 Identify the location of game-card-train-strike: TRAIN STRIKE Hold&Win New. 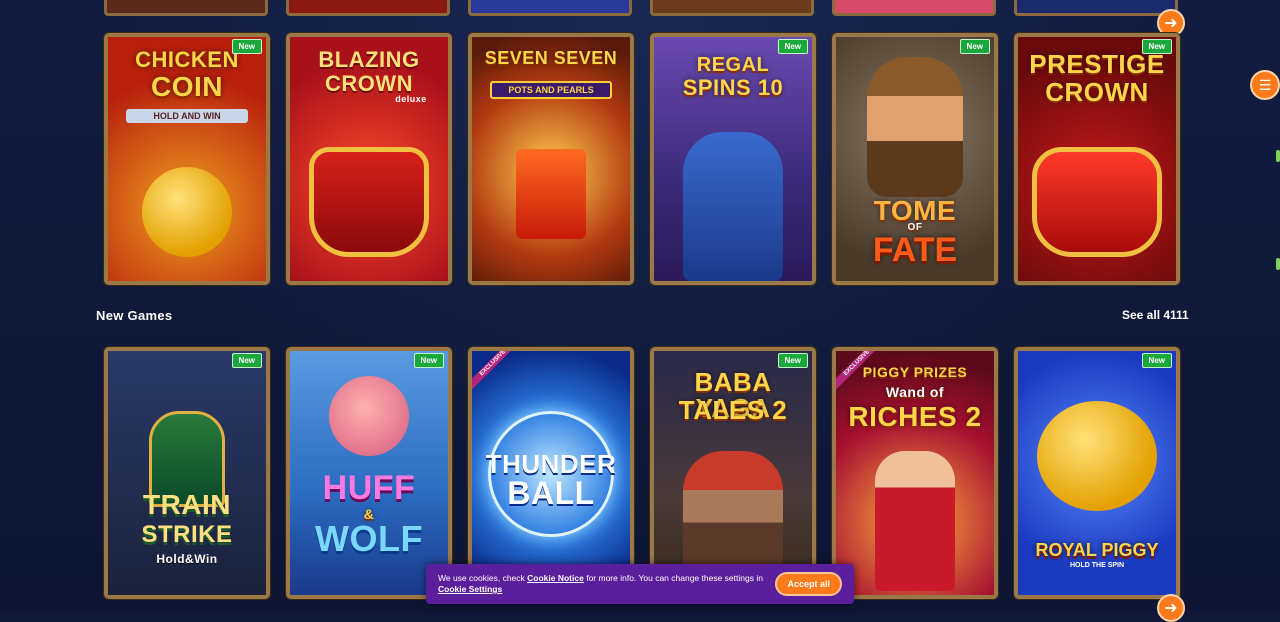
(187, 473).